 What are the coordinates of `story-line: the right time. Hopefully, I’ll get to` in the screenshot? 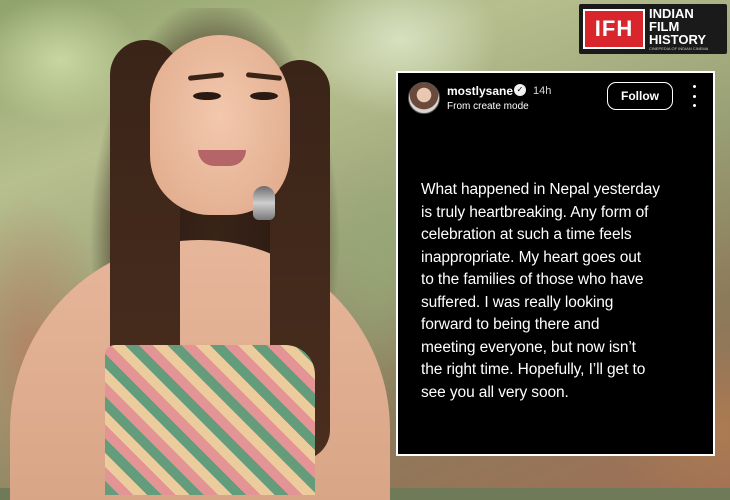 It's located at (533, 369).